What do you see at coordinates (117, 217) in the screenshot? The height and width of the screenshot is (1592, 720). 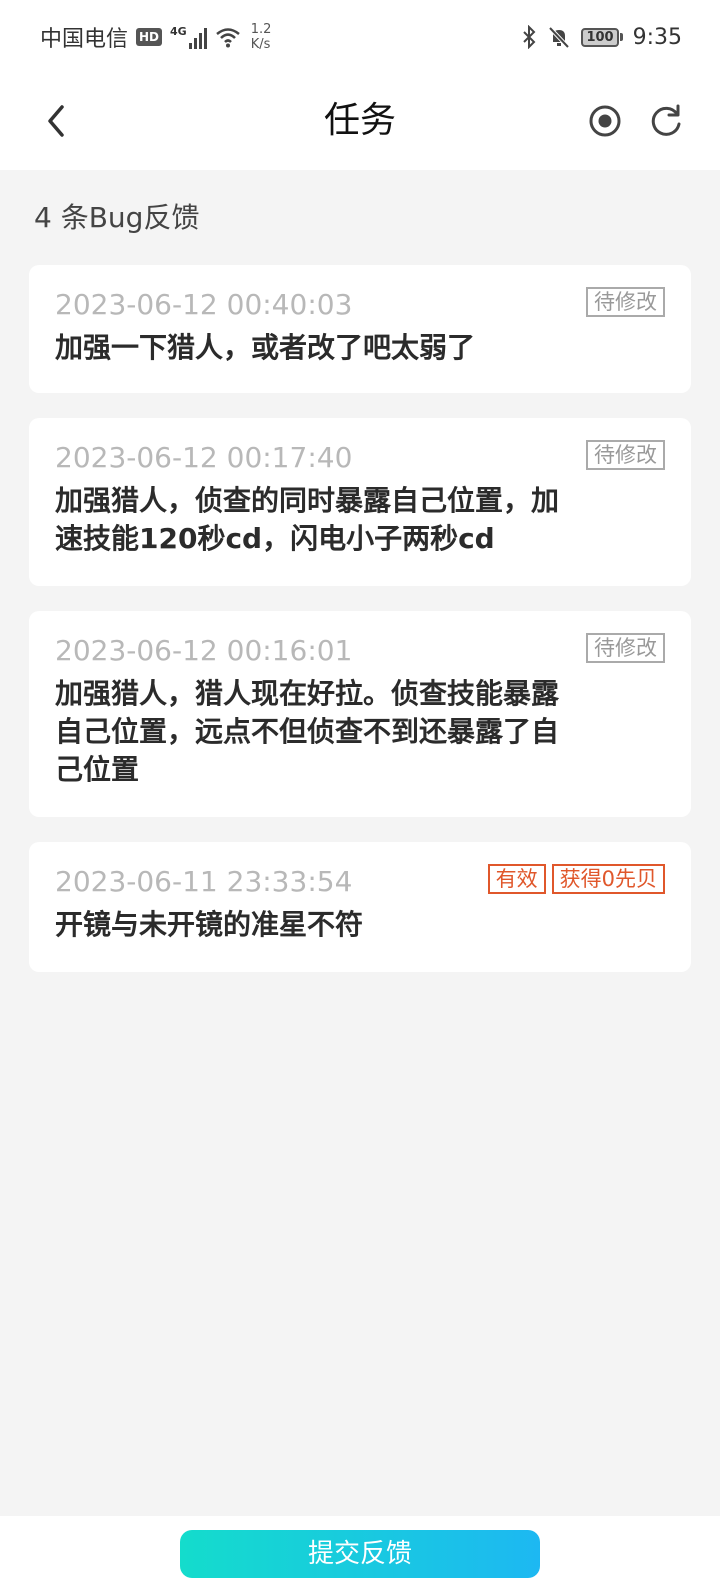 I see `feedback-count: 4 条Bug反馈` at bounding box center [117, 217].